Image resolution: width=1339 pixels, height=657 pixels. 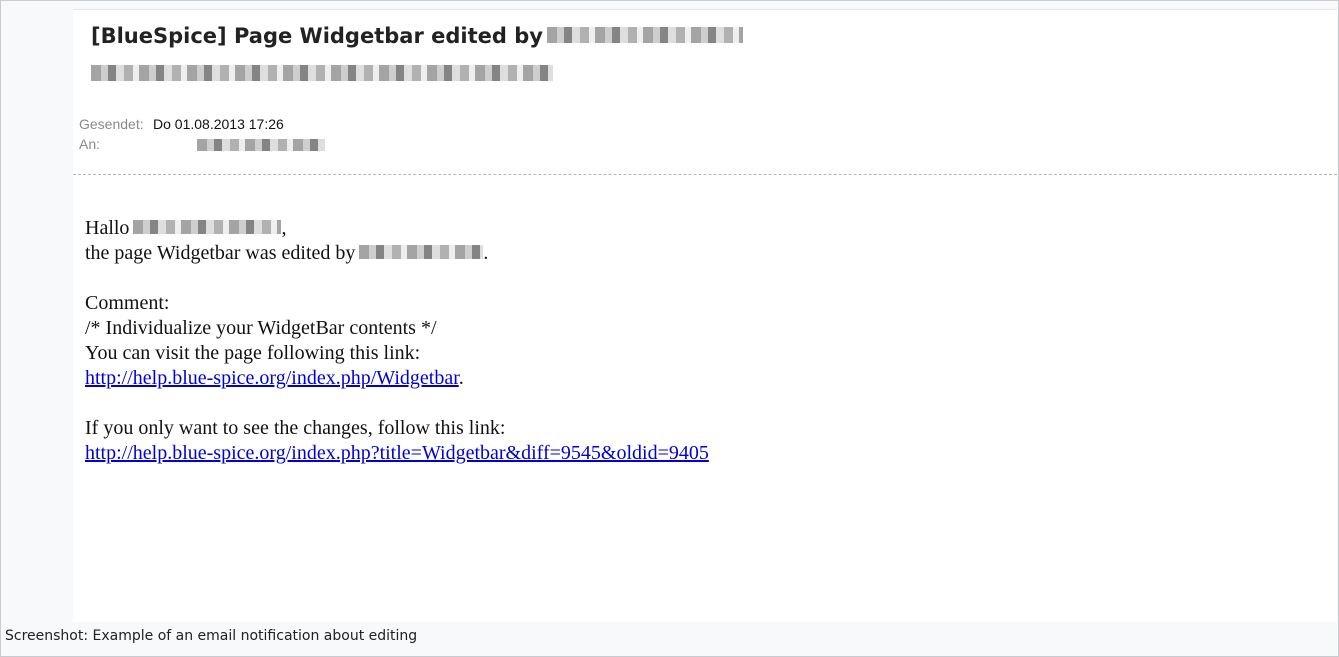 What do you see at coordinates (220, 253) in the screenshot?
I see `edited-text: the page Widgetbar was edited by` at bounding box center [220, 253].